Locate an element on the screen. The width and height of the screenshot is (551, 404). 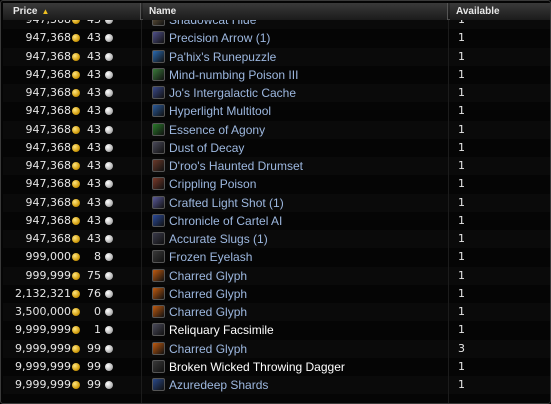
price-header-label: Price is located at coordinates (25, 11).